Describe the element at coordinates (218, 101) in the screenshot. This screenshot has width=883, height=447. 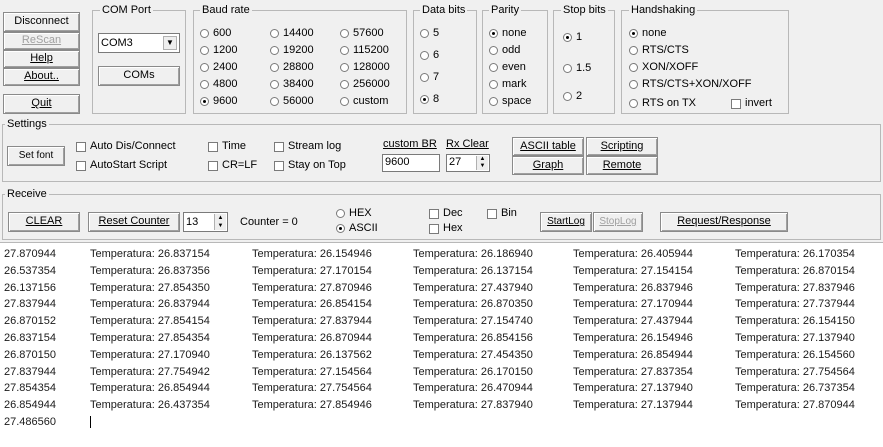
I see `baud-radio-9600: 9600` at that location.